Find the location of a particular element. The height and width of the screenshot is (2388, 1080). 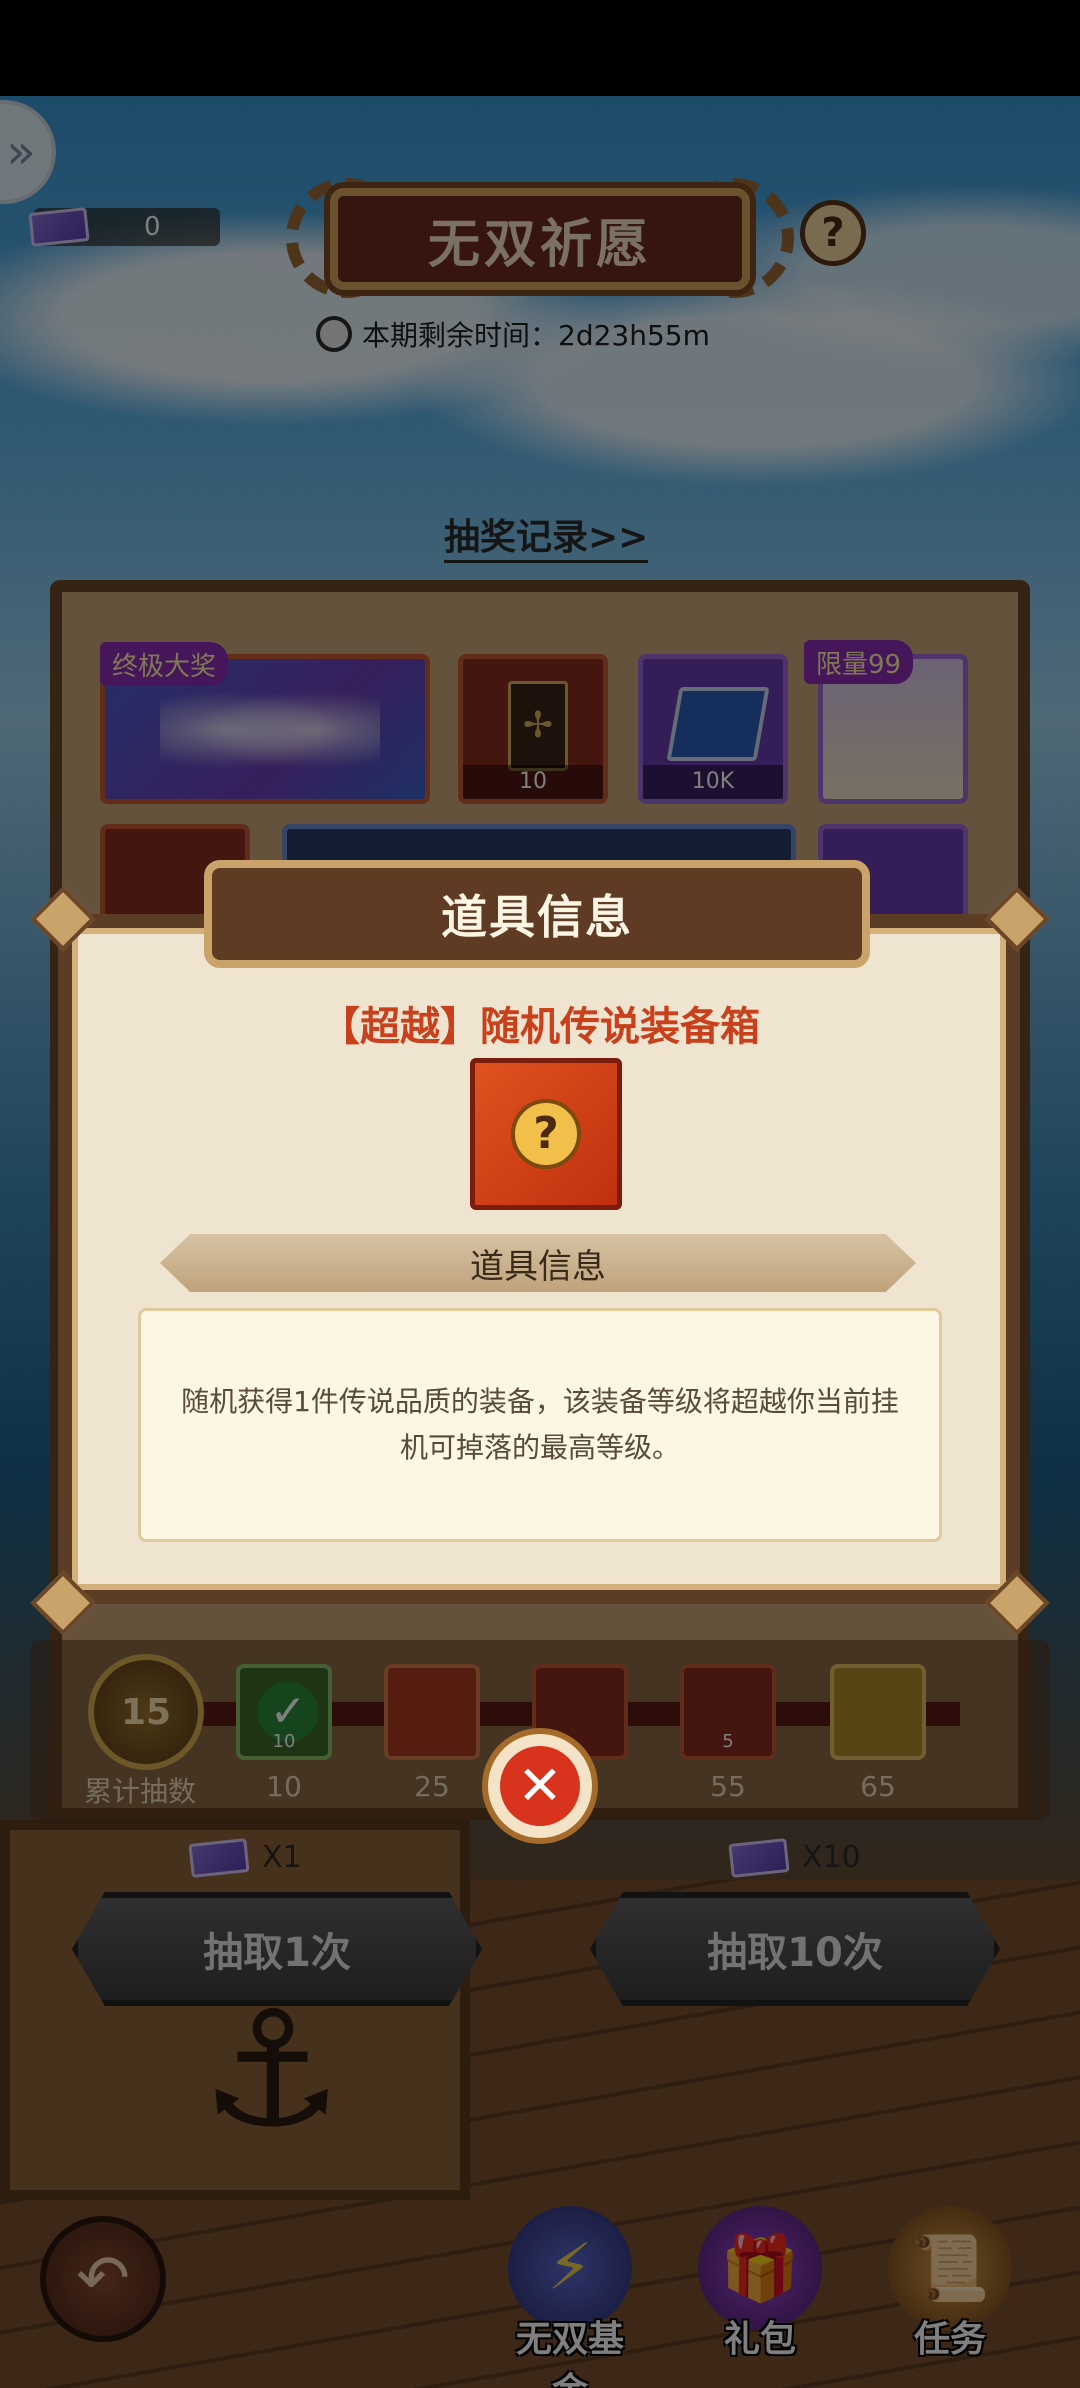

section-header: 道具信息 is located at coordinates (538, 1263).